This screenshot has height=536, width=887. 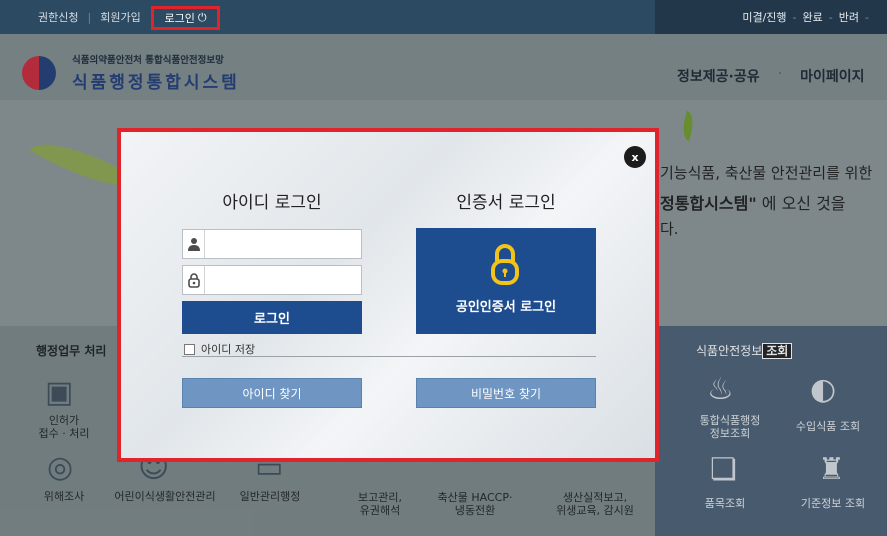 I want to click on cert-login-heading: 인증서 로그인, so click(x=506, y=203).